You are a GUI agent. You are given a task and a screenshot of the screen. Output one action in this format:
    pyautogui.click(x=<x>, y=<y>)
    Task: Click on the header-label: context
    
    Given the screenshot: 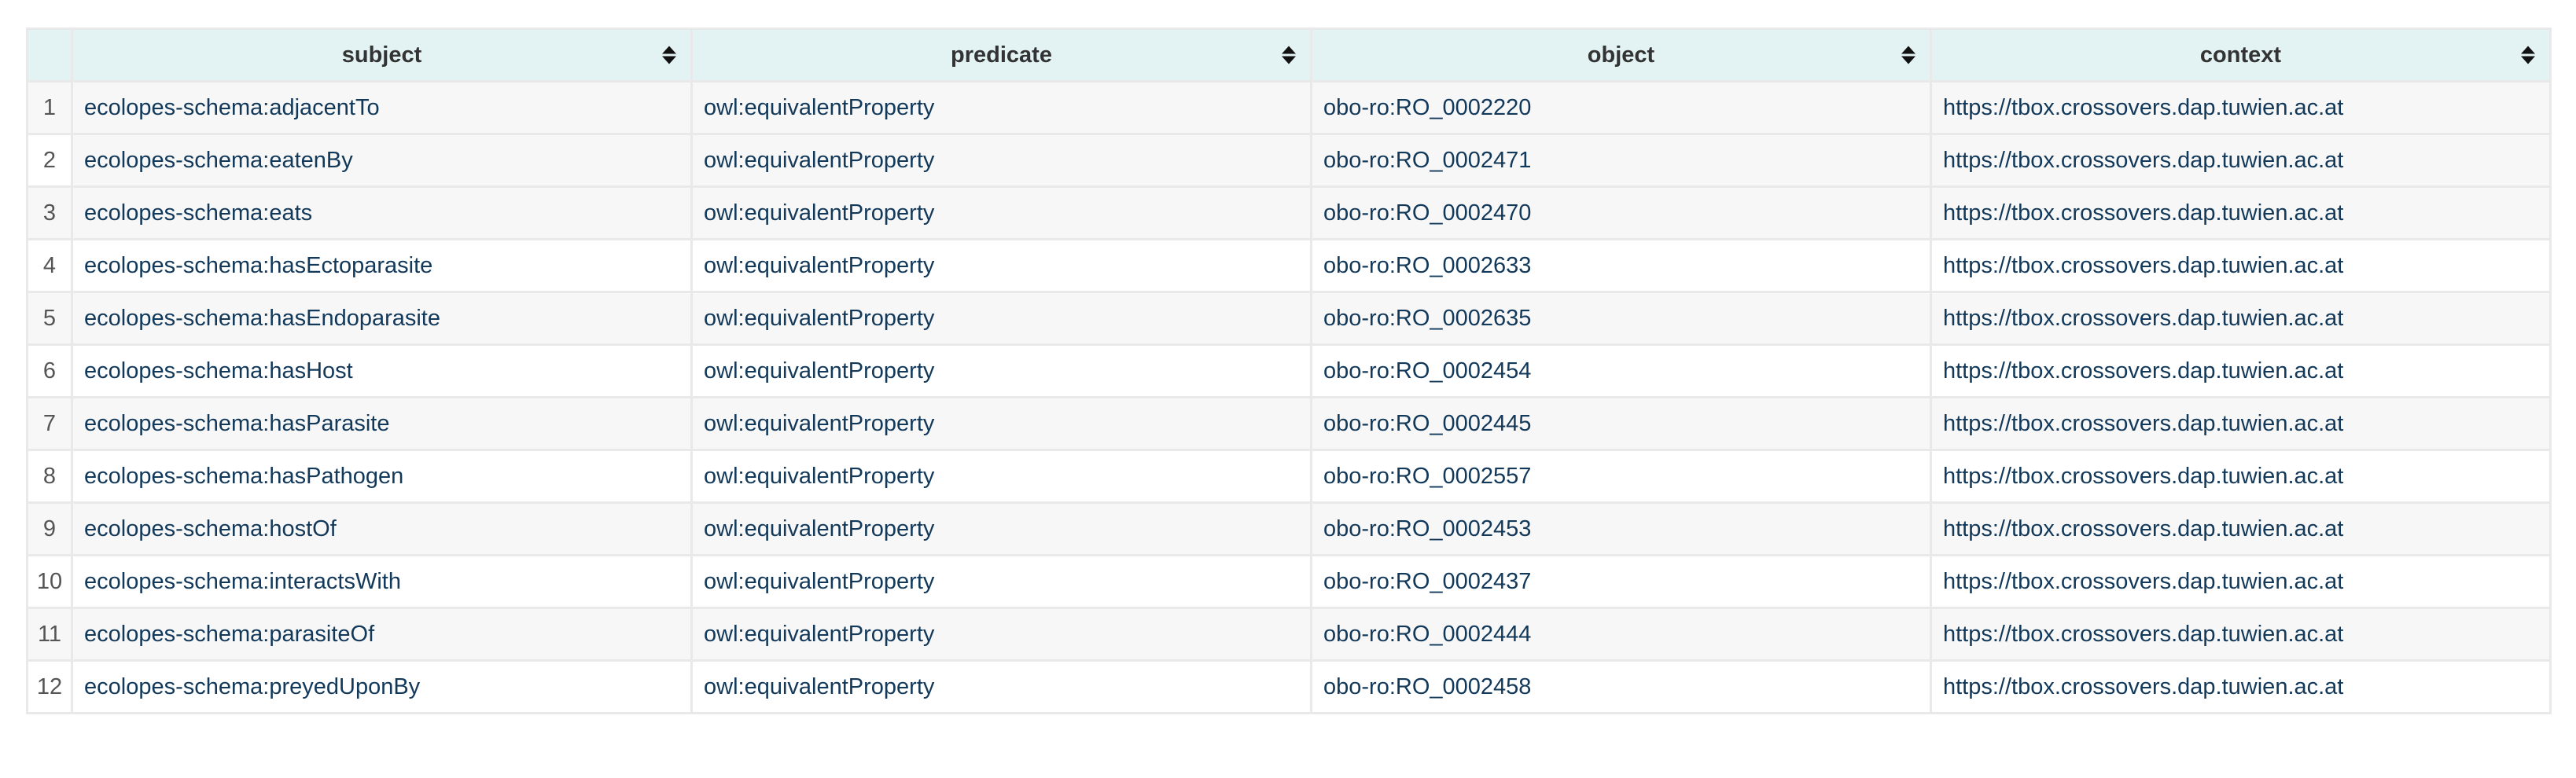 What is the action you would take?
    pyautogui.click(x=2240, y=55)
    